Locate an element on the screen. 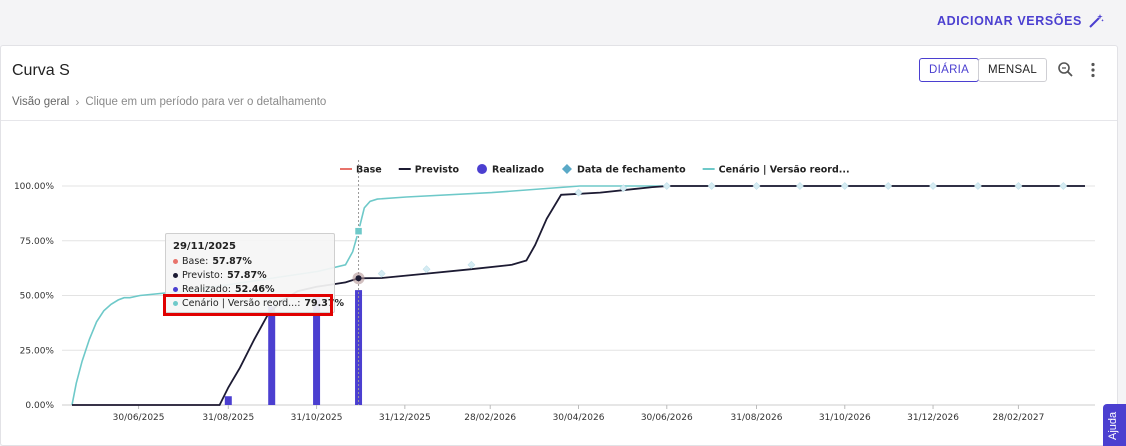  y-tick-label: 75.00% is located at coordinates (37, 242).